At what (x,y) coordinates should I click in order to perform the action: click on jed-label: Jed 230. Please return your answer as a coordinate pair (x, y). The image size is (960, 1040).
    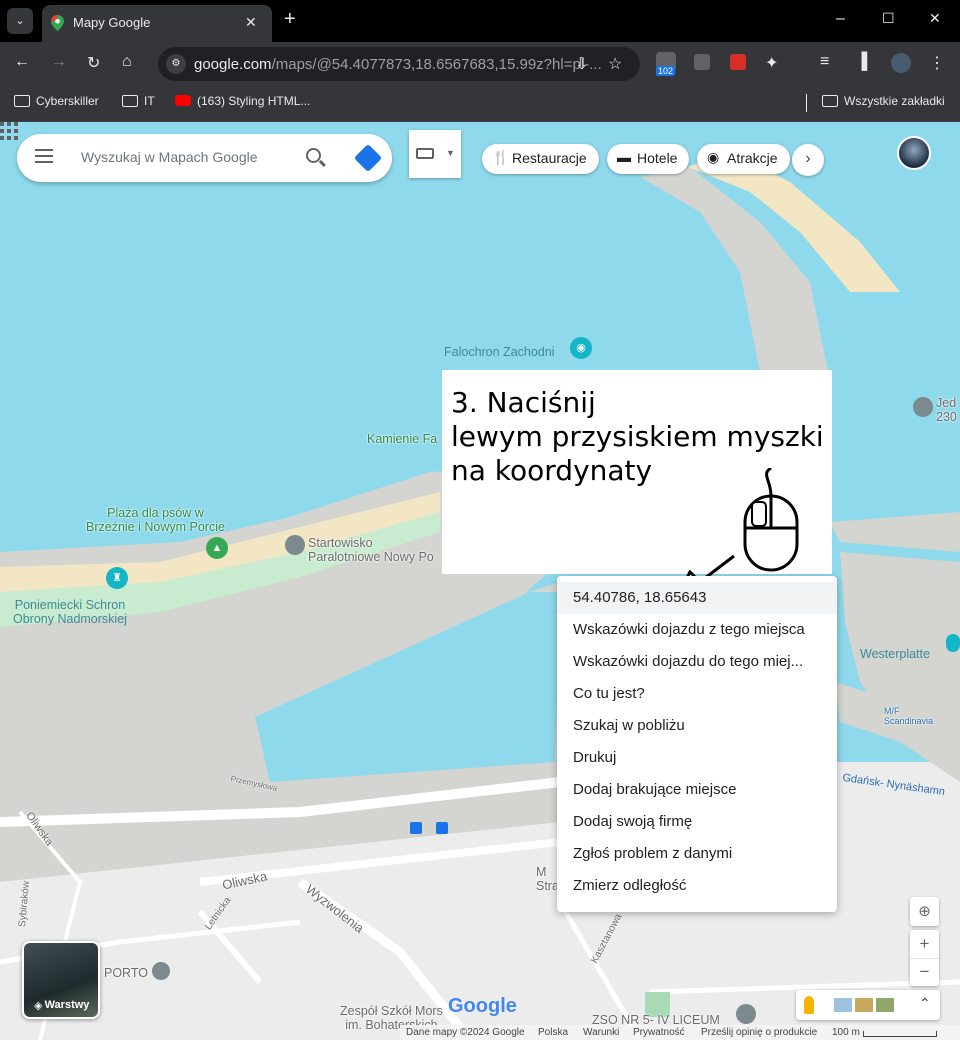
    Looking at the image, I should click on (946, 410).